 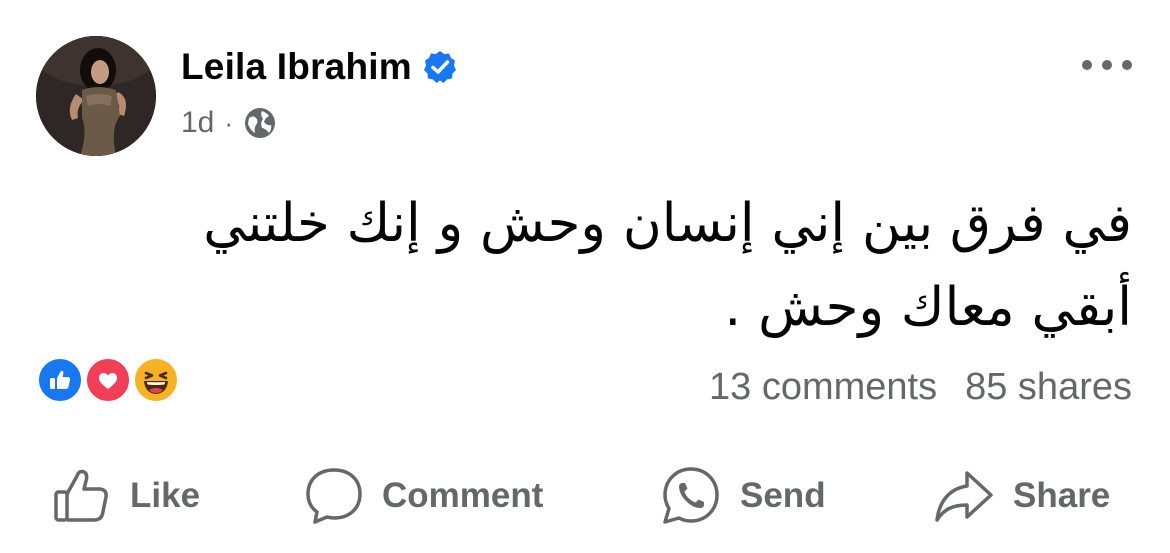 What do you see at coordinates (60, 380) in the screenshot?
I see `like-reaction-icon` at bounding box center [60, 380].